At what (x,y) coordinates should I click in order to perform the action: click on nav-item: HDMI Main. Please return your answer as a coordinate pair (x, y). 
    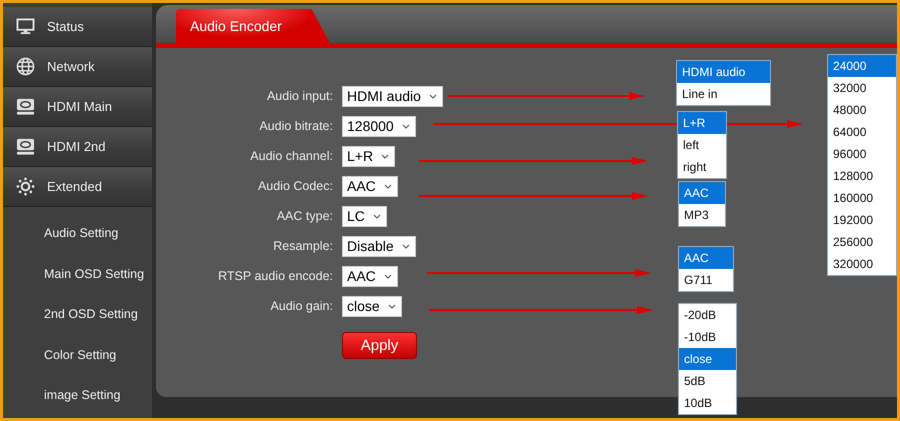
    Looking at the image, I should click on (77, 106).